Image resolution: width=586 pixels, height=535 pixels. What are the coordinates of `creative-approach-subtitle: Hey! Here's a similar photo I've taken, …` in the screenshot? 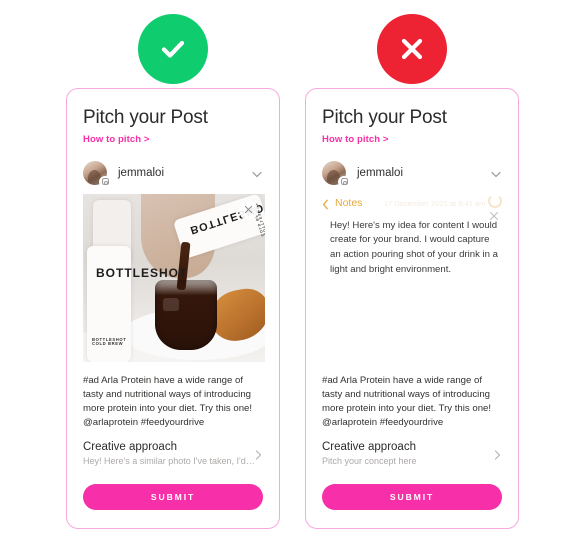 It's located at (168, 461).